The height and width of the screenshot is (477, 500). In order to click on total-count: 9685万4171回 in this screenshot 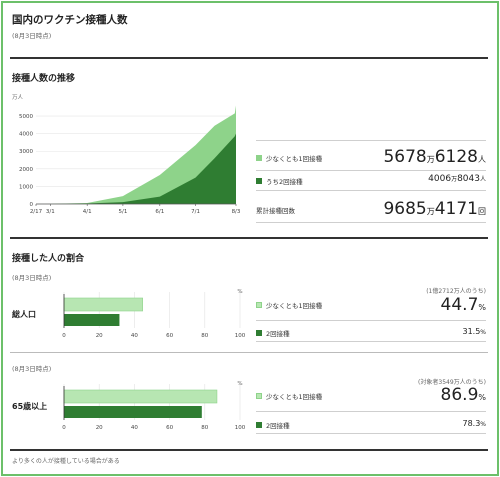, I will do `click(434, 209)`.